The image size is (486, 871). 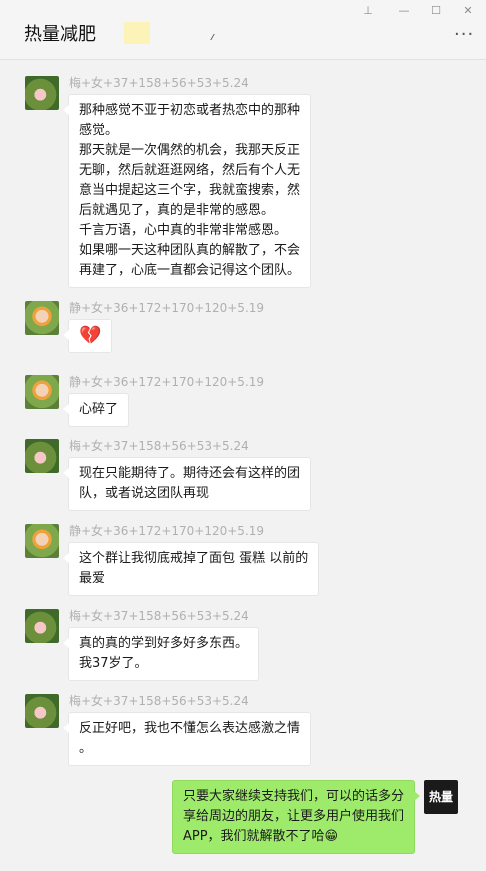 What do you see at coordinates (164, 643) in the screenshot?
I see `message-line: 真的真的学到好多好多东西。` at bounding box center [164, 643].